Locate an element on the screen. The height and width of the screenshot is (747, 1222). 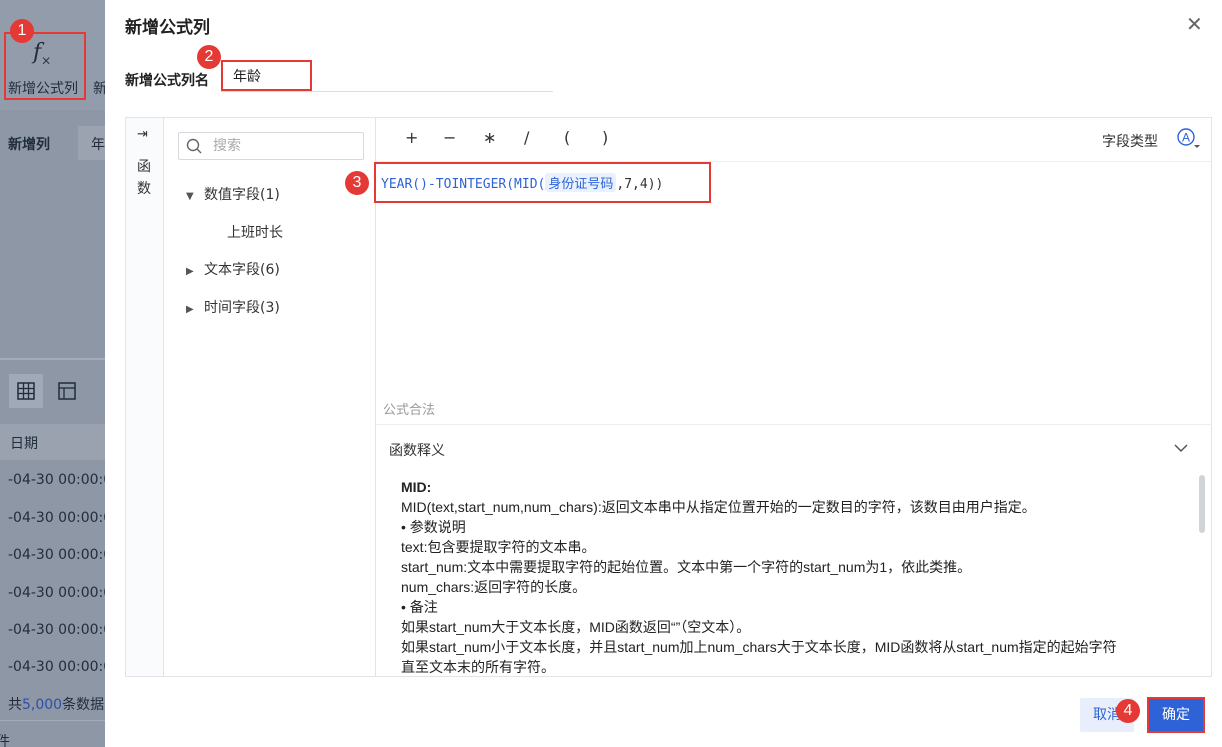
grid-view-button is located at coordinates (26, 391).